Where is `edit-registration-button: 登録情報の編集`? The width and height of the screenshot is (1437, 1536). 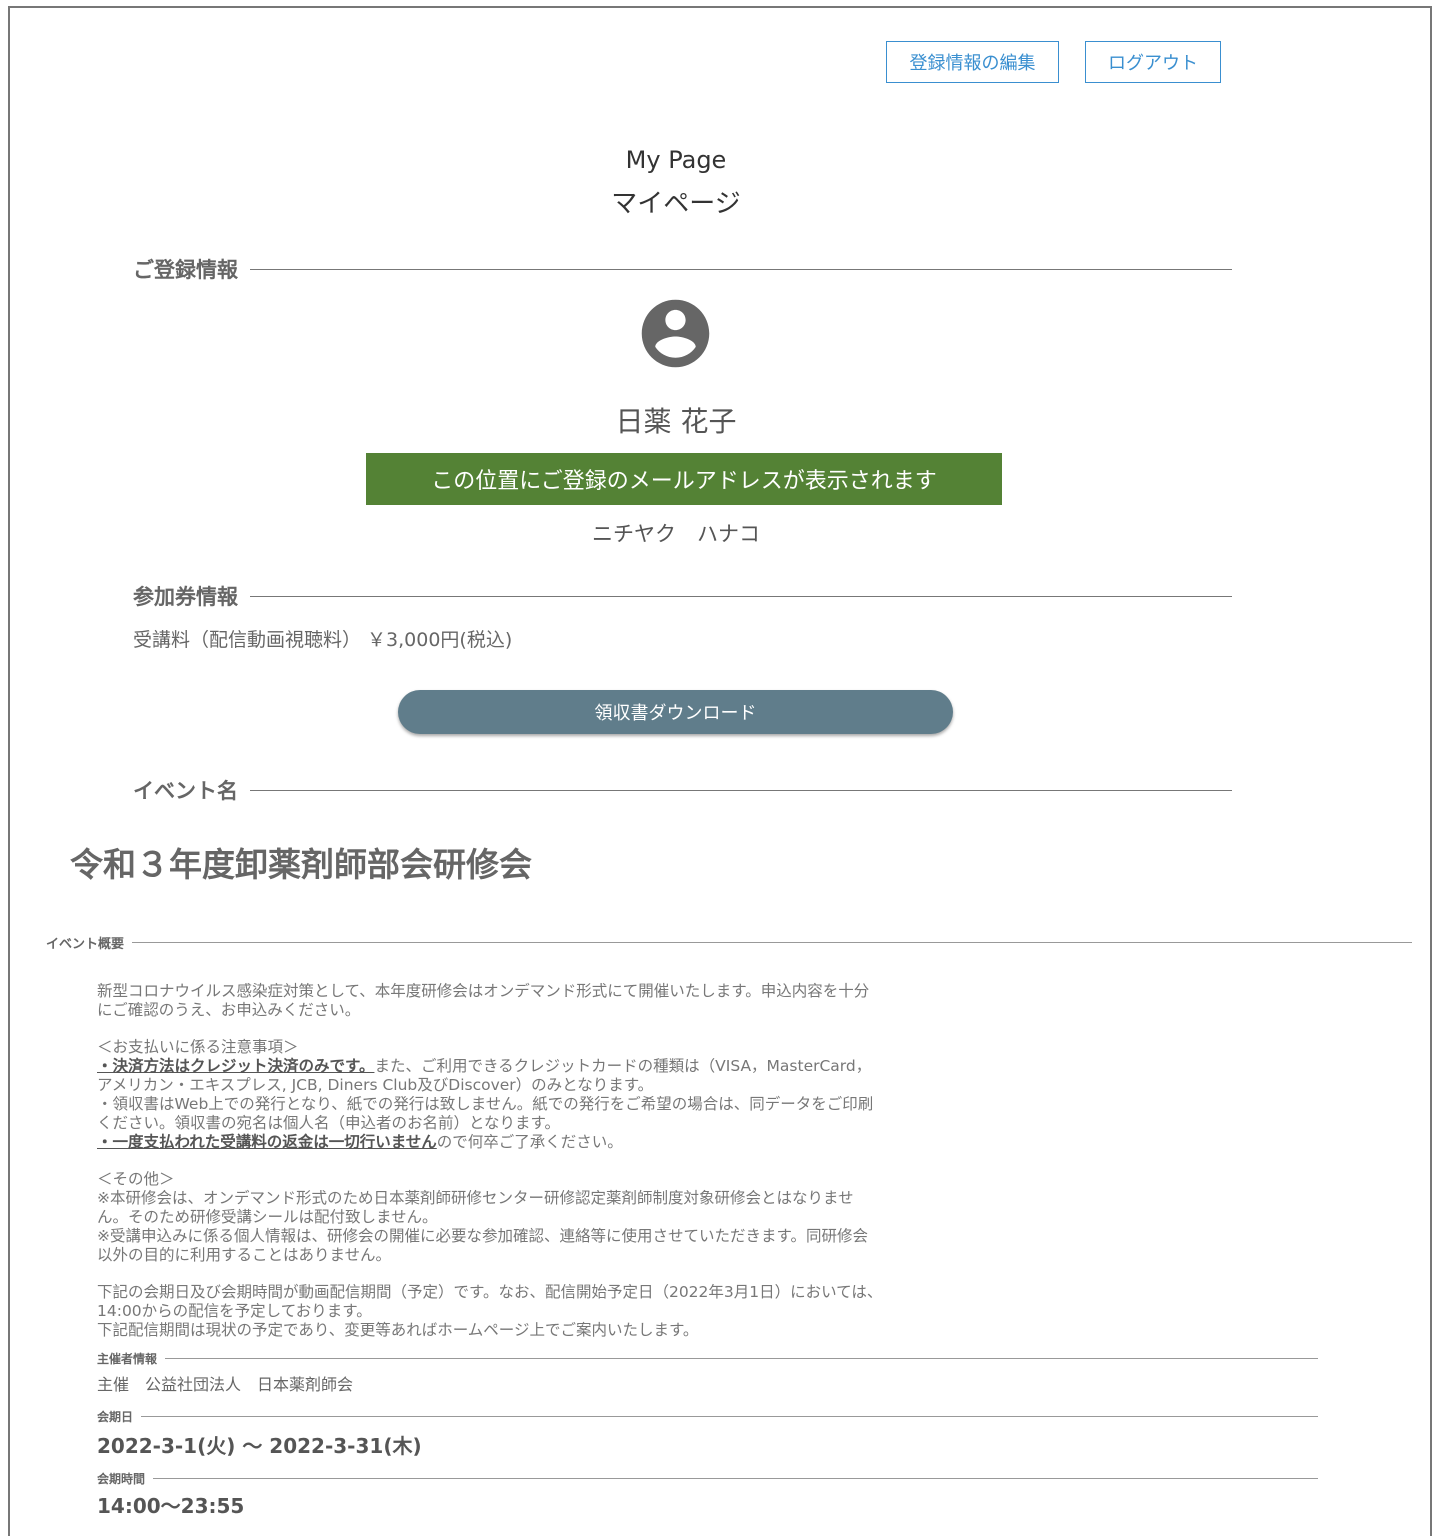 edit-registration-button: 登録情報の編集 is located at coordinates (972, 62).